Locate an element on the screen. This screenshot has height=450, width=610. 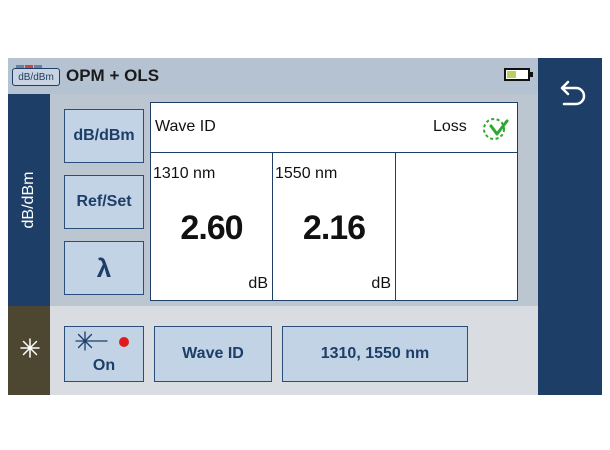
loss-label: Loss is located at coordinates (450, 126).